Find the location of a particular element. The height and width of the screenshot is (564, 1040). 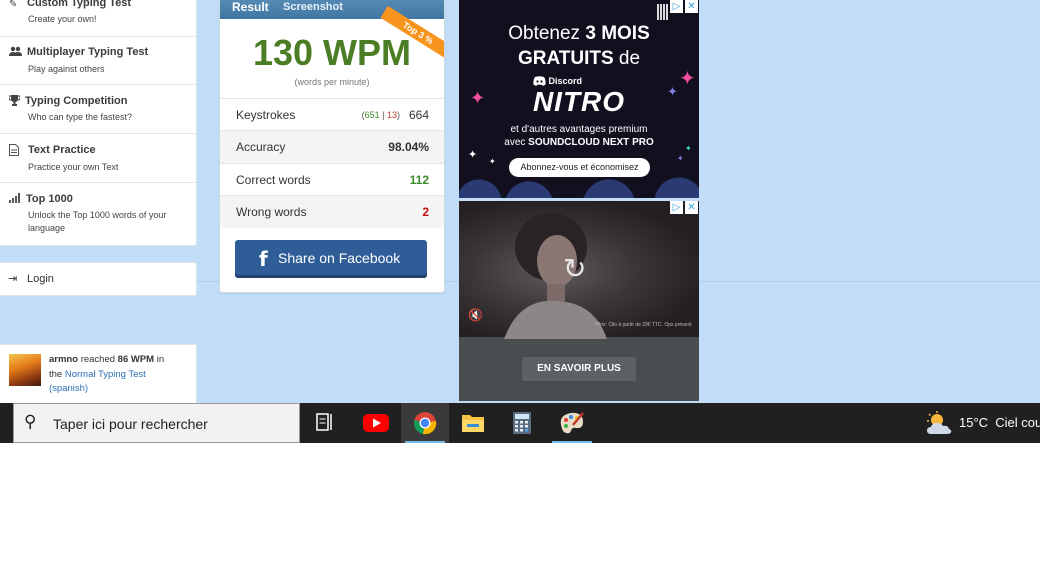

ad-line1-pre: Obtenez is located at coordinates (544, 33).